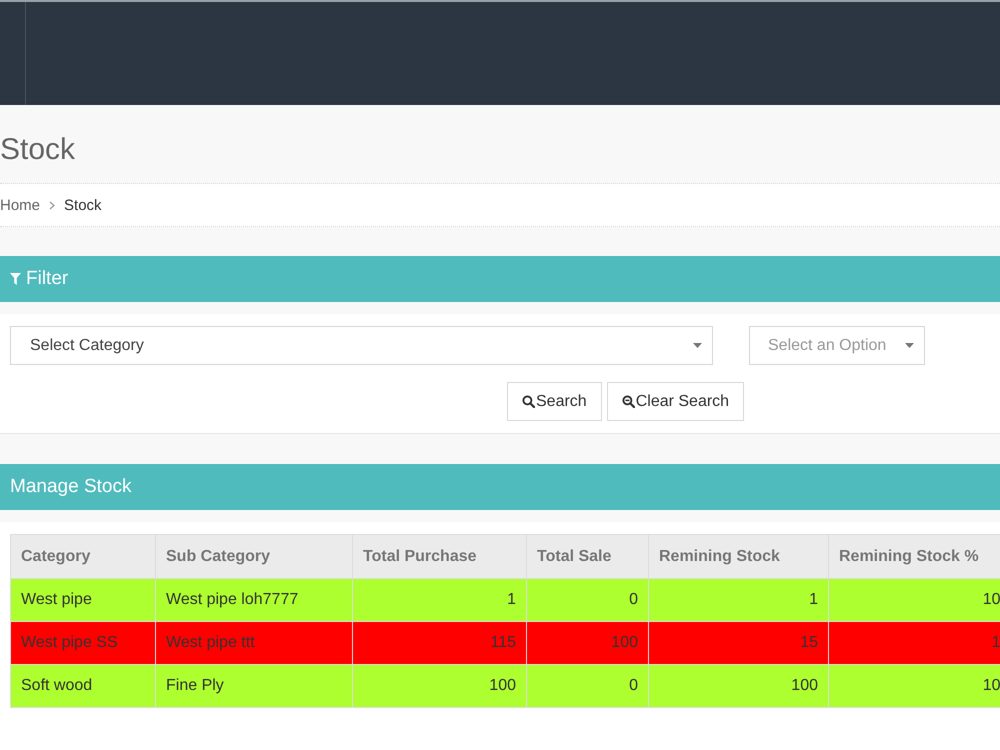 Image resolution: width=1000 pixels, height=750 pixels. I want to click on column-header: Total Sale, so click(587, 556).